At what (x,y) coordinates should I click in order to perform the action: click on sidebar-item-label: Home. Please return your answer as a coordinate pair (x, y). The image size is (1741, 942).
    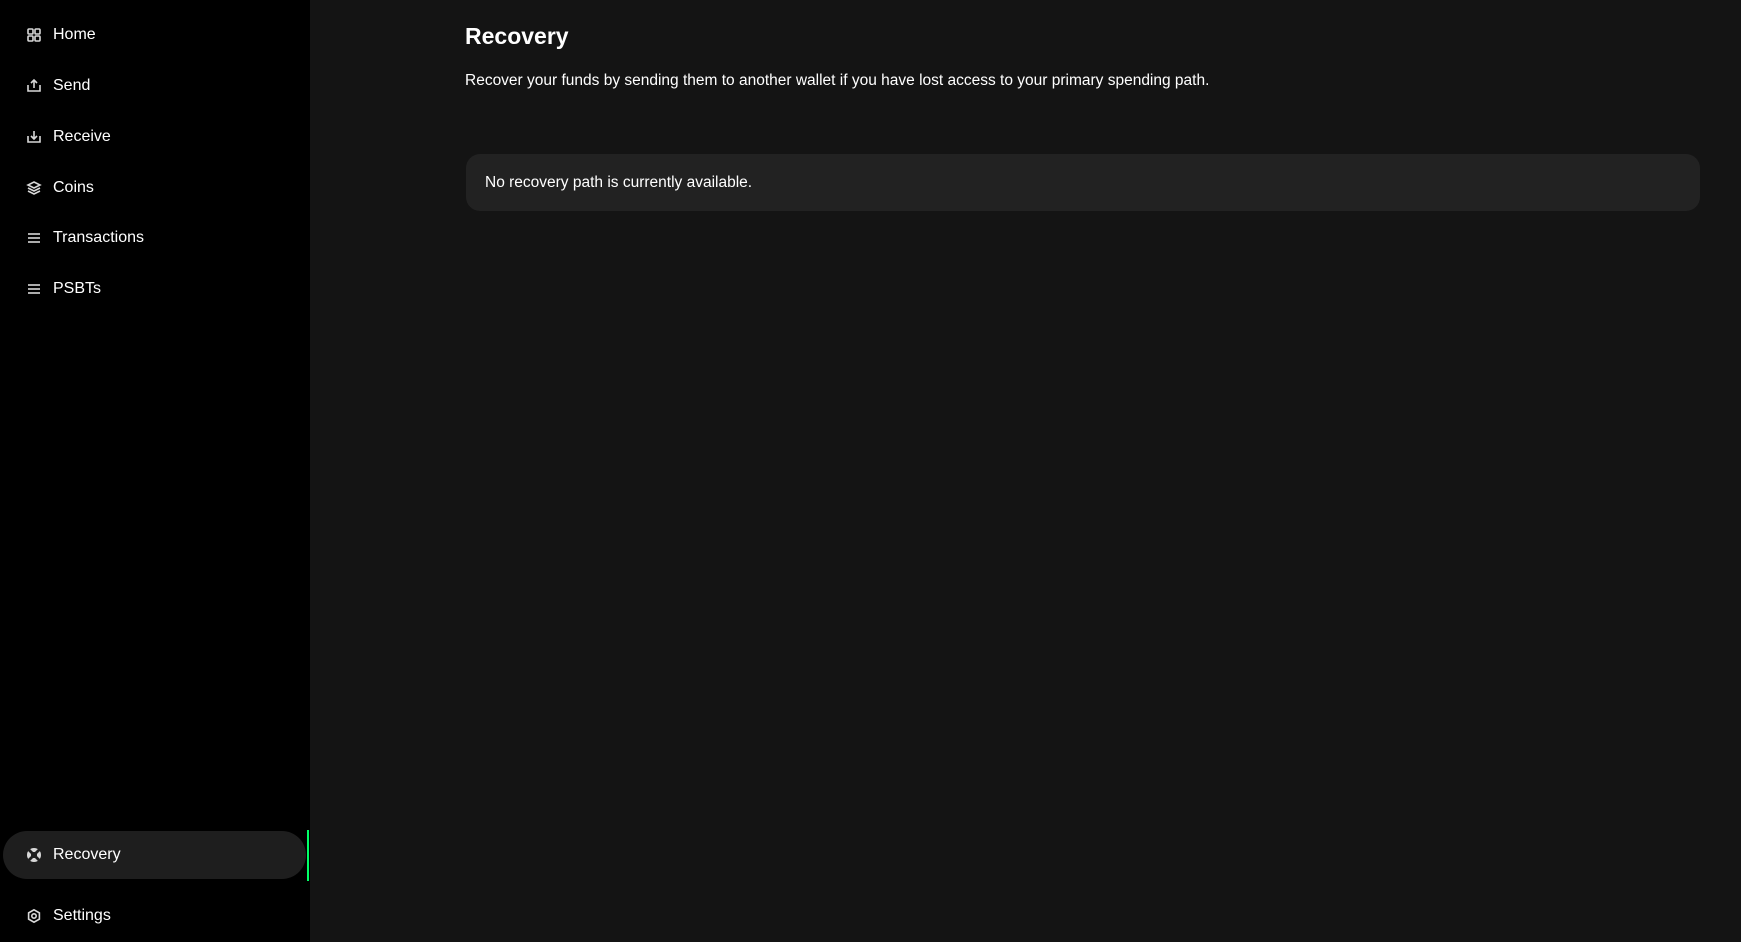
    Looking at the image, I should click on (74, 34).